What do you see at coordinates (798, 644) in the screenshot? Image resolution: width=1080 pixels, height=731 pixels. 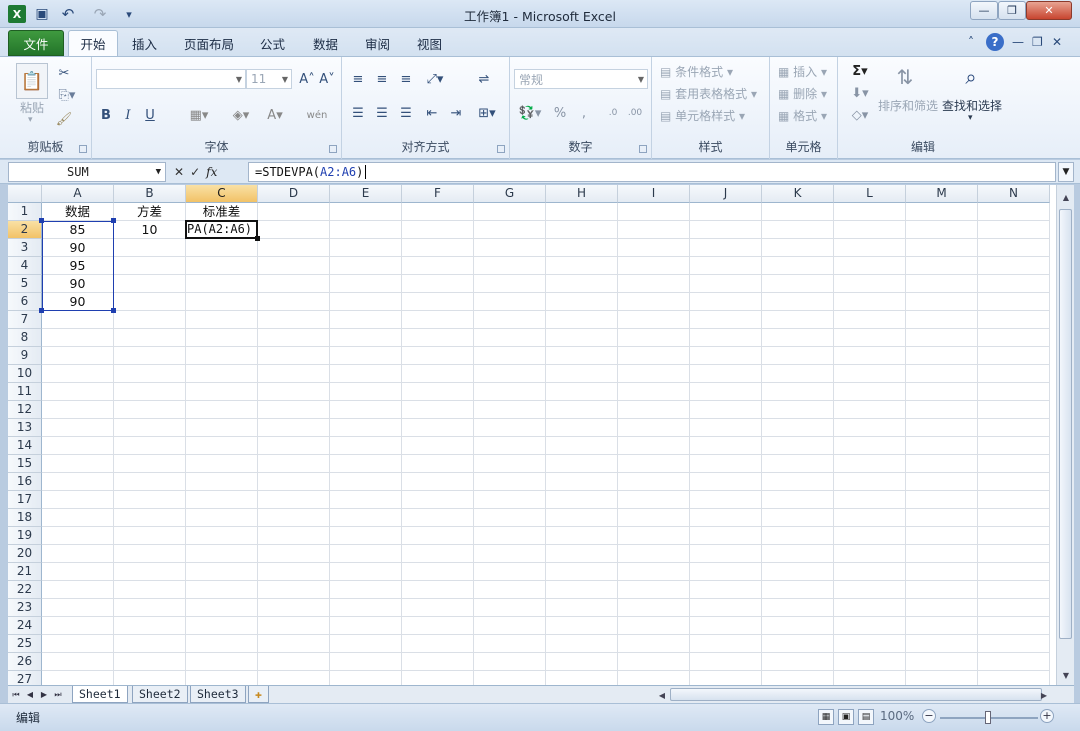 I see `cell-k25` at bounding box center [798, 644].